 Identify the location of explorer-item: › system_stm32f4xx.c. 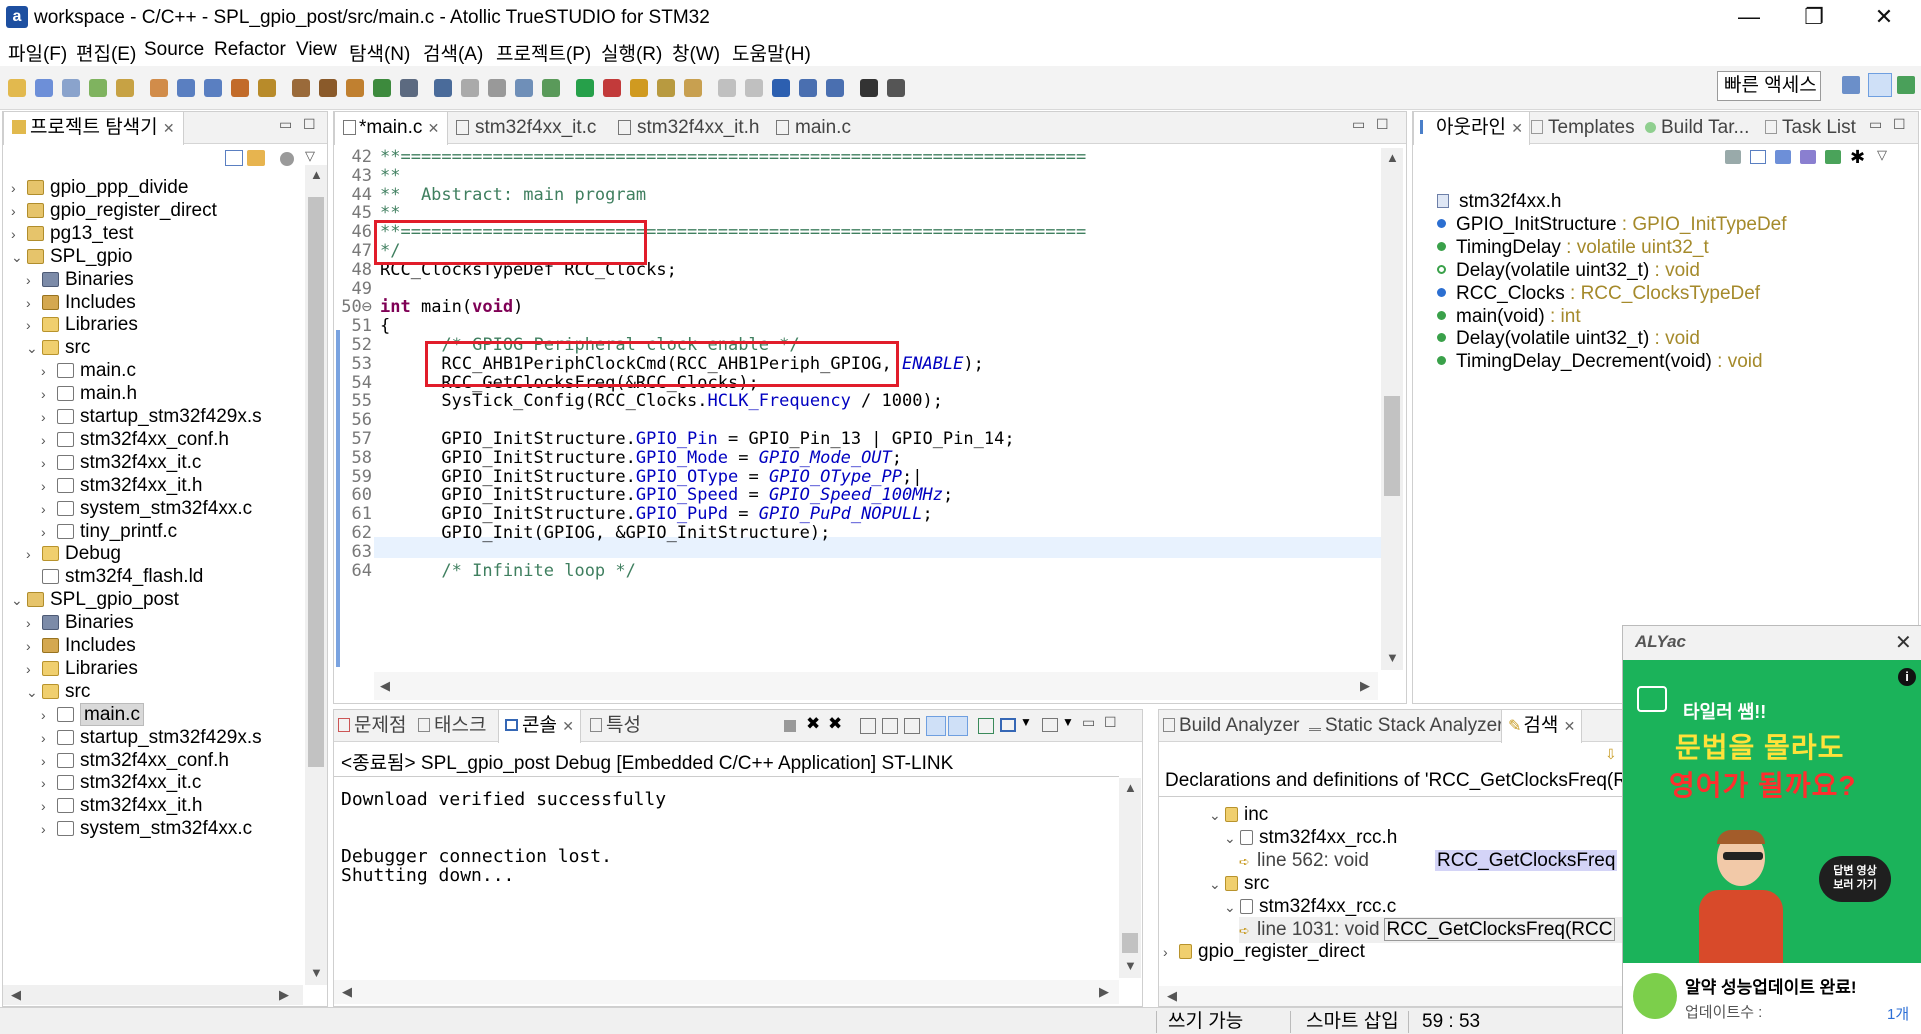
(146, 829).